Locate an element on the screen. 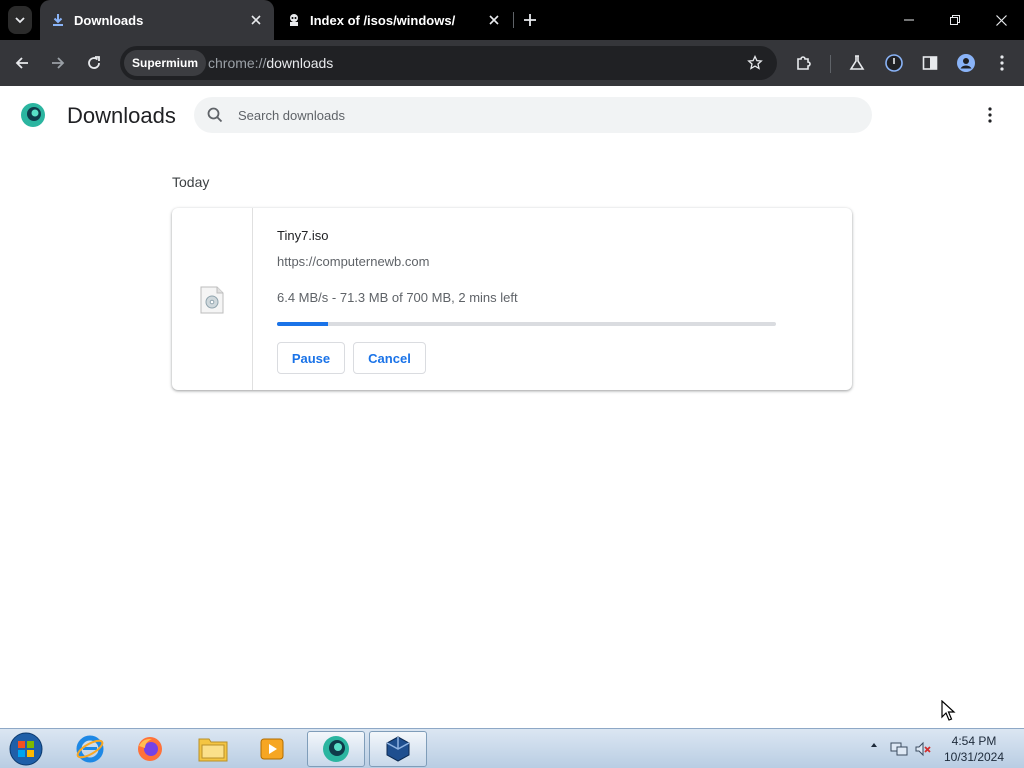 This screenshot has height=768, width=1024. flask-icon is located at coordinates (857, 62).